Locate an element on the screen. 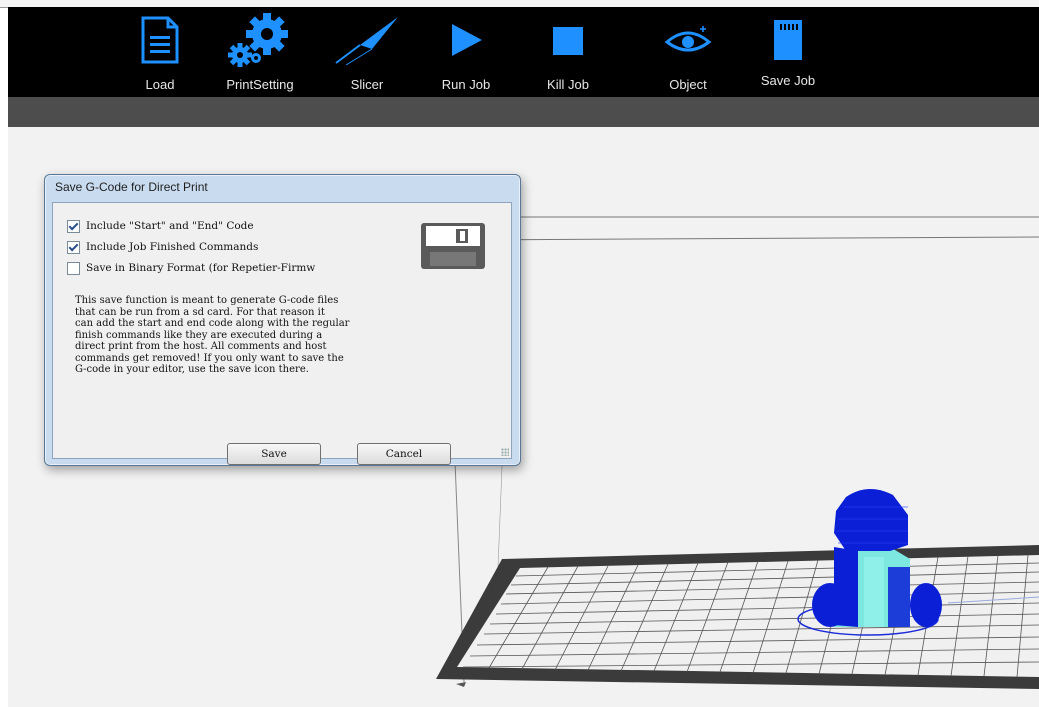 This screenshot has height=707, width=1039. floppy-disk-icon is located at coordinates (453, 246).